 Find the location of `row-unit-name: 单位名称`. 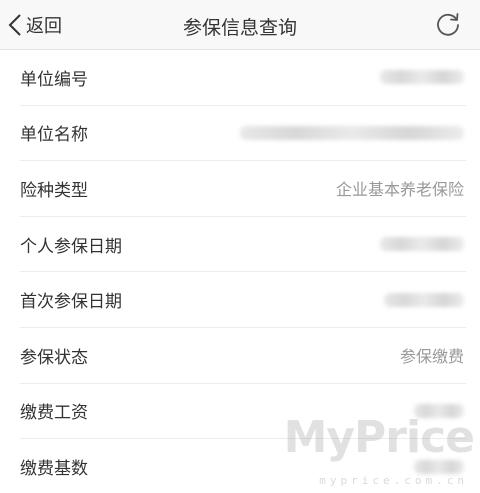

row-unit-name: 单位名称 is located at coordinates (243, 134).